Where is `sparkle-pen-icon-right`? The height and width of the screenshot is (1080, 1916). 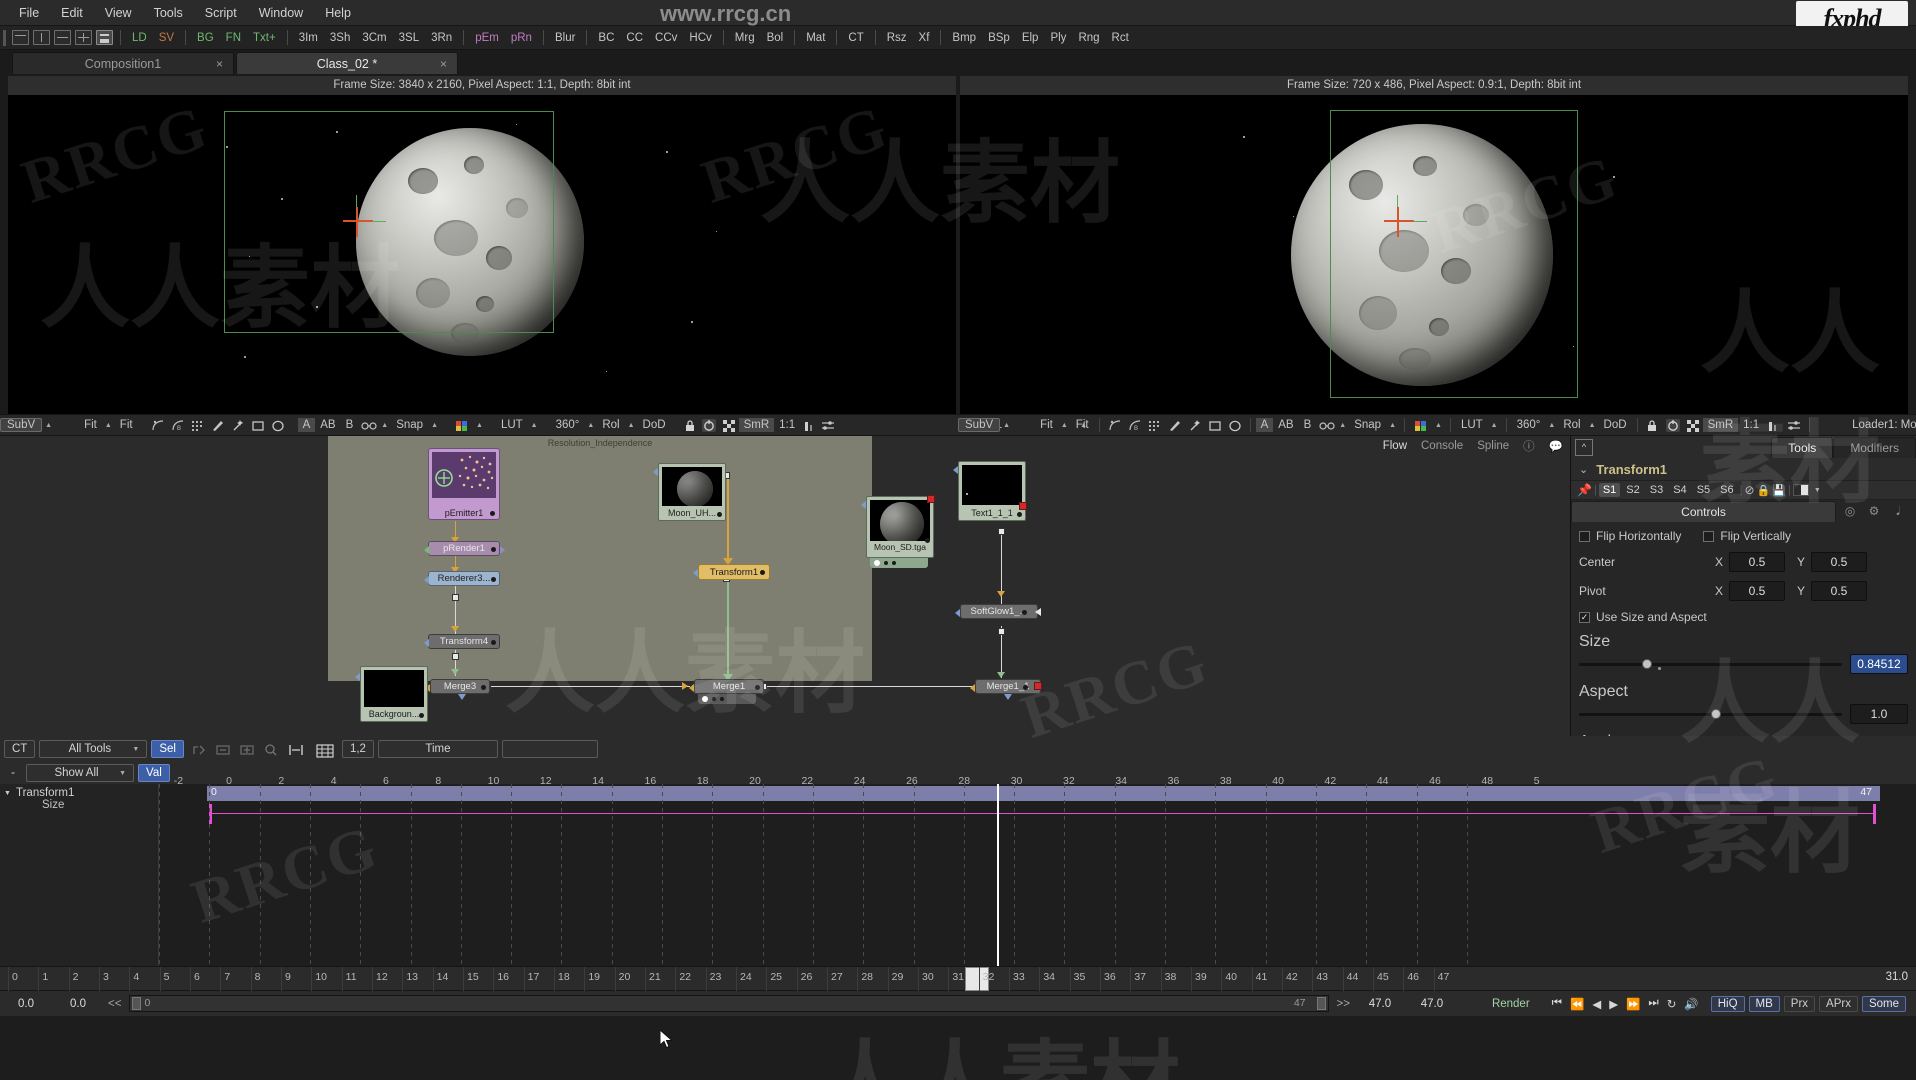
sparkle-pen-icon-right is located at coordinates (1195, 425).